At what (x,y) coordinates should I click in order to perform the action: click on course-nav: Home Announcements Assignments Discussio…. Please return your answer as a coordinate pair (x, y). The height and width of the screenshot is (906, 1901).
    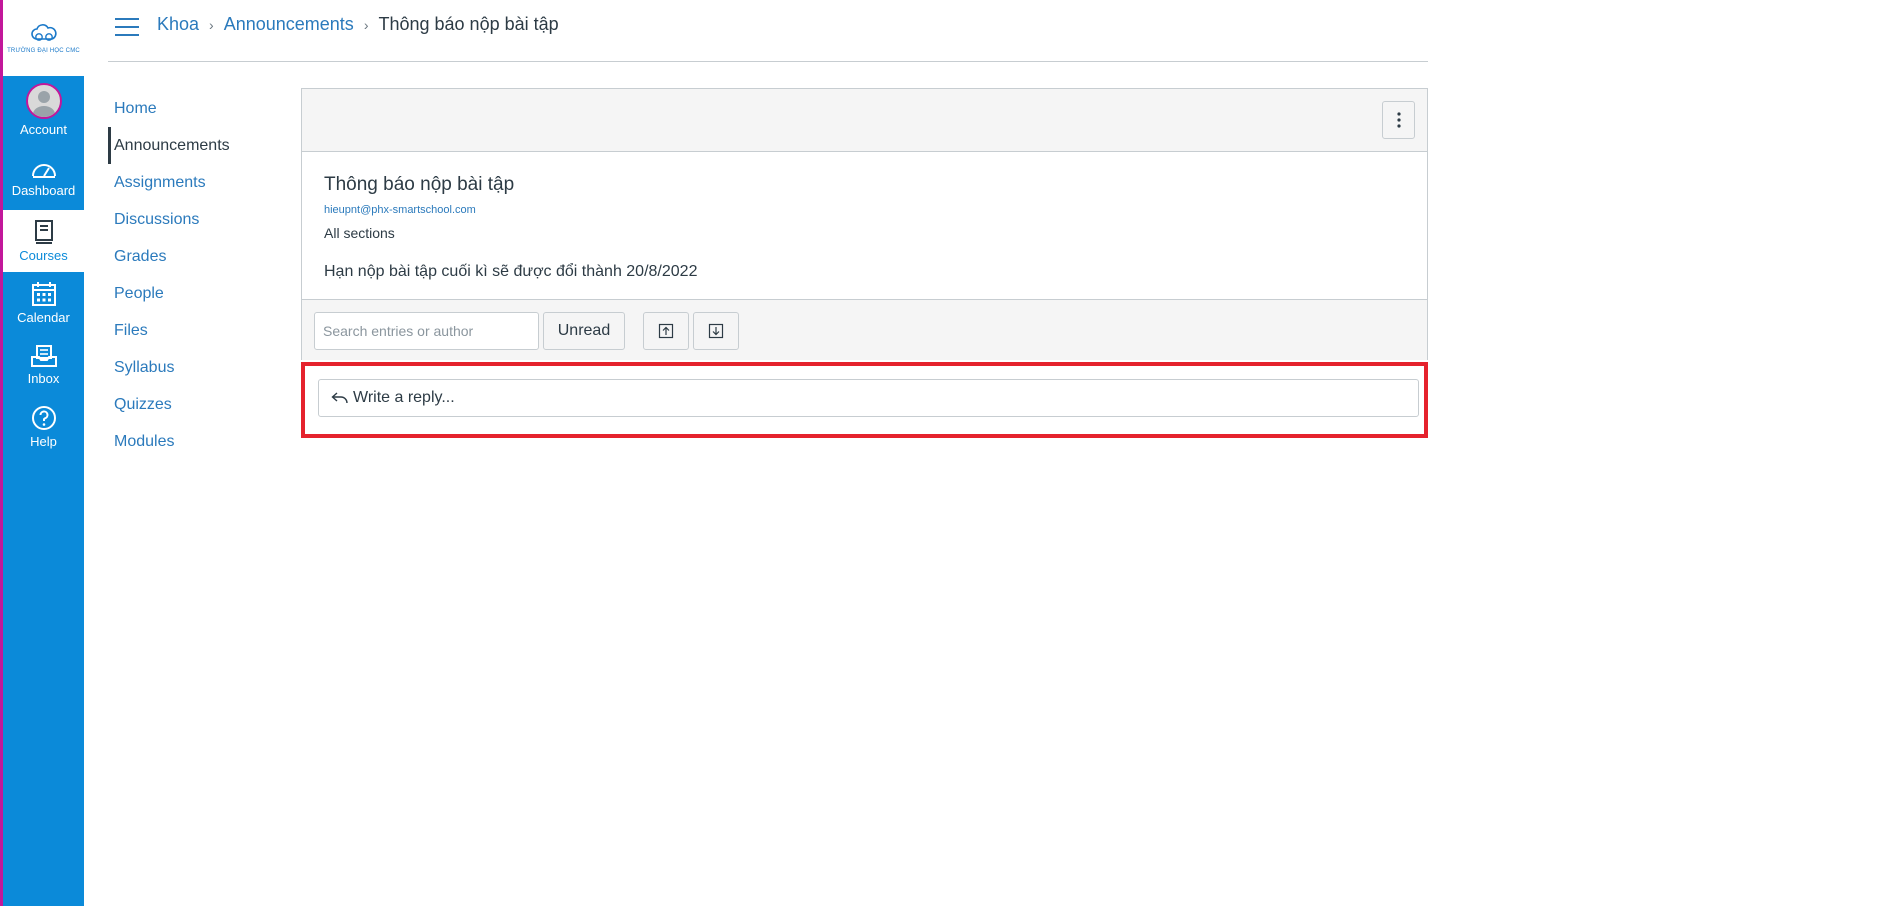
    Looking at the image, I should click on (183, 275).